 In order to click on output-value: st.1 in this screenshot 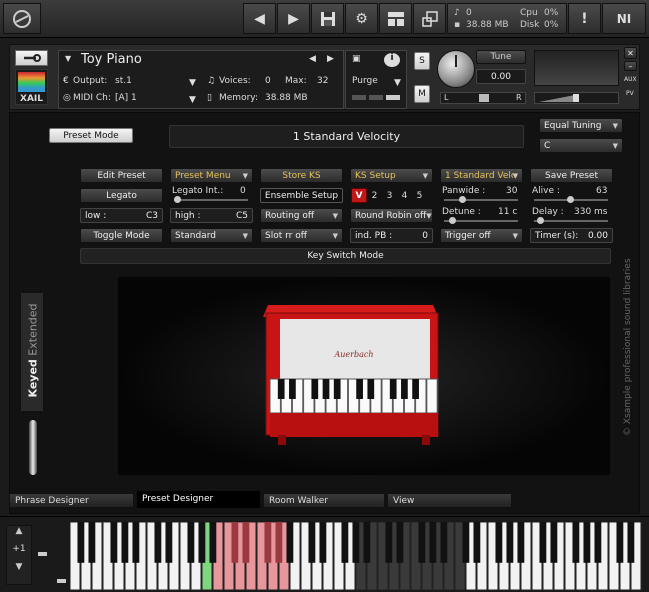, I will do `click(123, 81)`.